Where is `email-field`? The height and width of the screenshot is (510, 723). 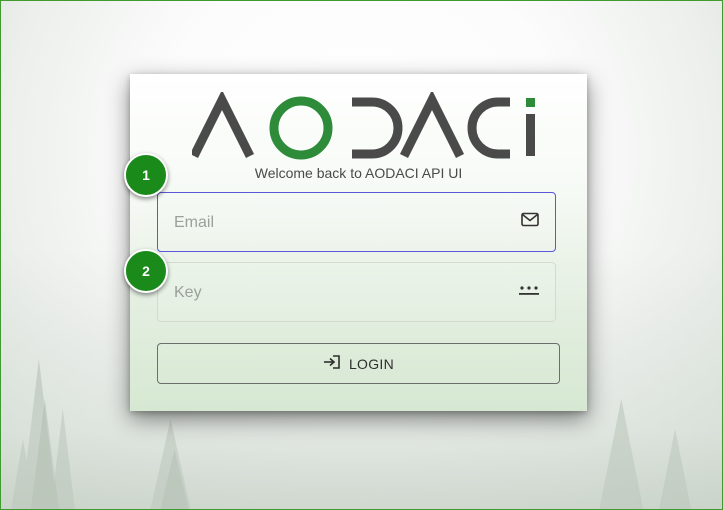
email-field is located at coordinates (356, 222).